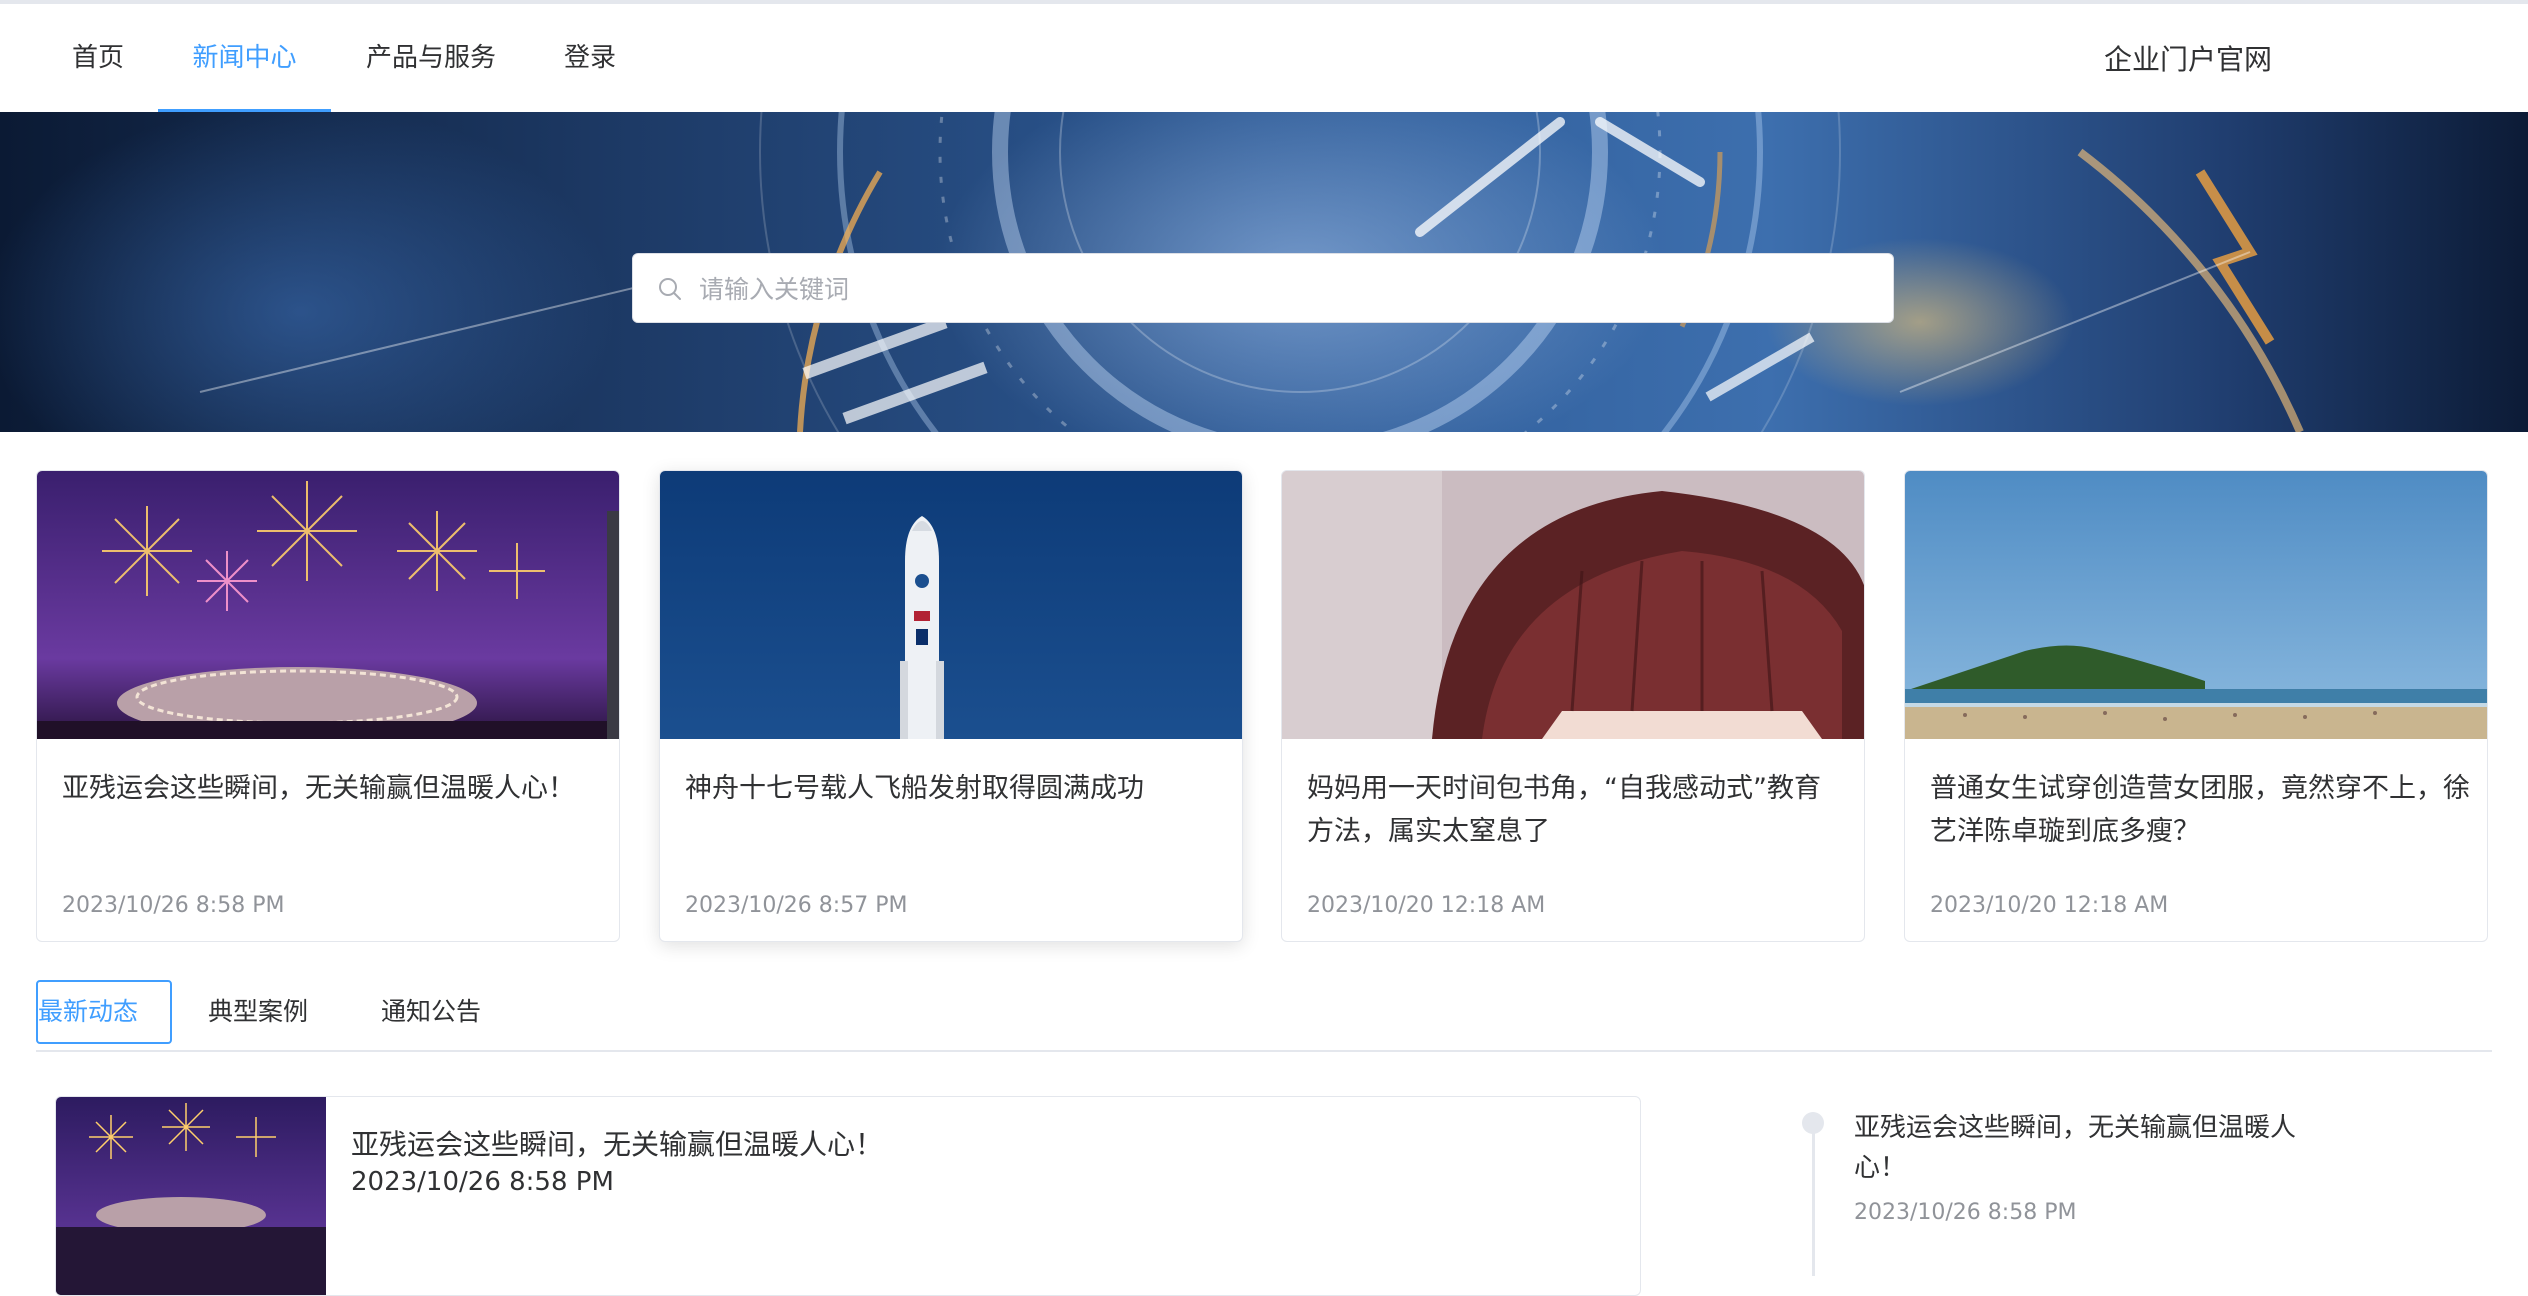  I want to click on card-title: 神舟十七号载人飞船发射取得圆满成功, so click(955, 788).